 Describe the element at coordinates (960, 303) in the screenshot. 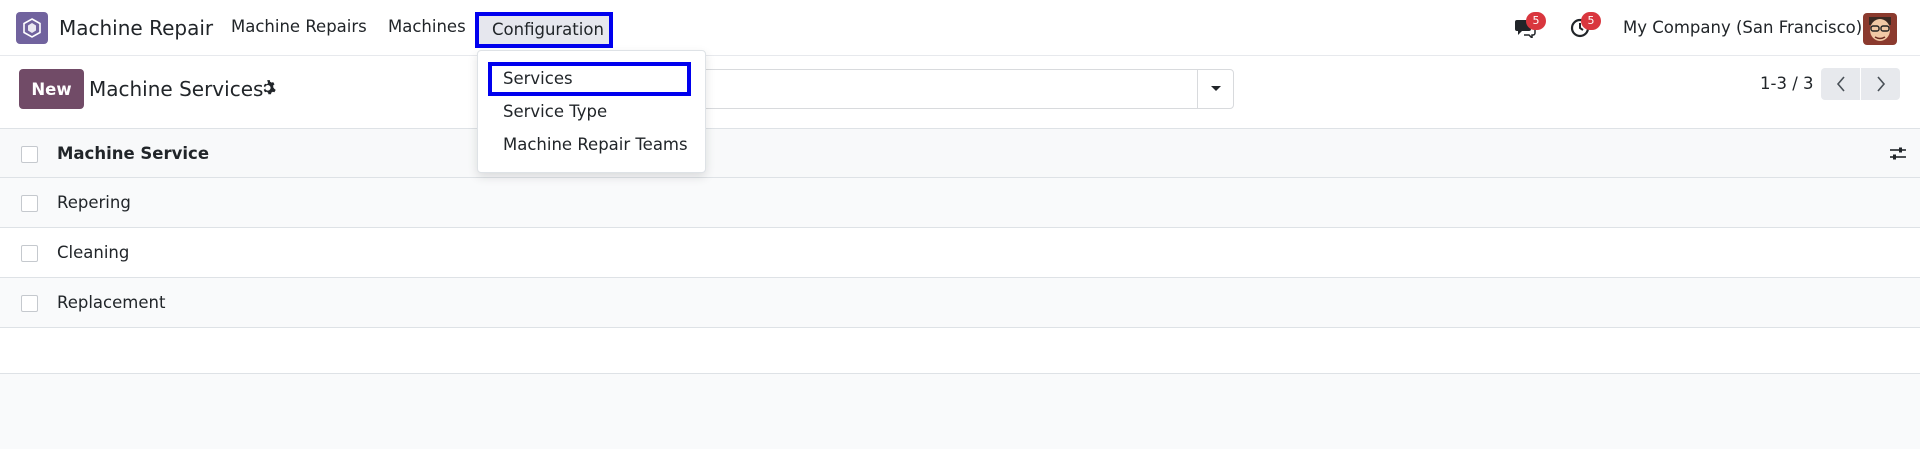

I see `table-row: Replacement` at that location.